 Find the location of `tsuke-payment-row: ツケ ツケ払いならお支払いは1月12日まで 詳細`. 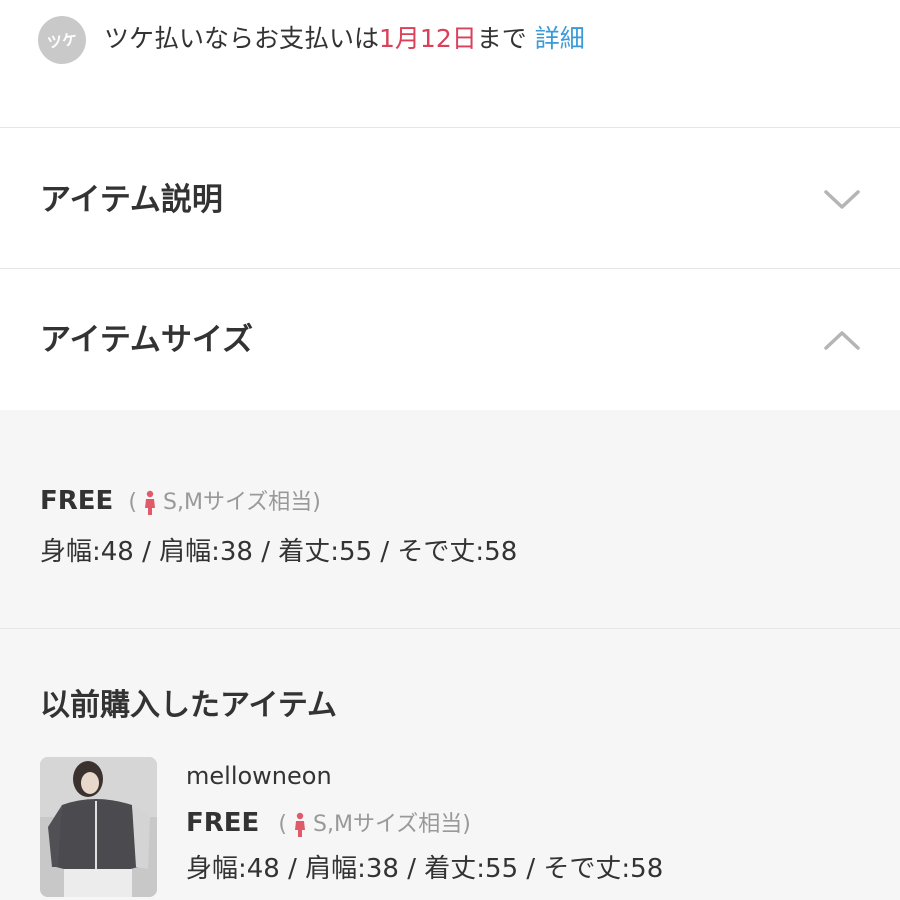

tsuke-payment-row: ツケ ツケ払いならお支払いは1月12日まで 詳細 is located at coordinates (450, 63).